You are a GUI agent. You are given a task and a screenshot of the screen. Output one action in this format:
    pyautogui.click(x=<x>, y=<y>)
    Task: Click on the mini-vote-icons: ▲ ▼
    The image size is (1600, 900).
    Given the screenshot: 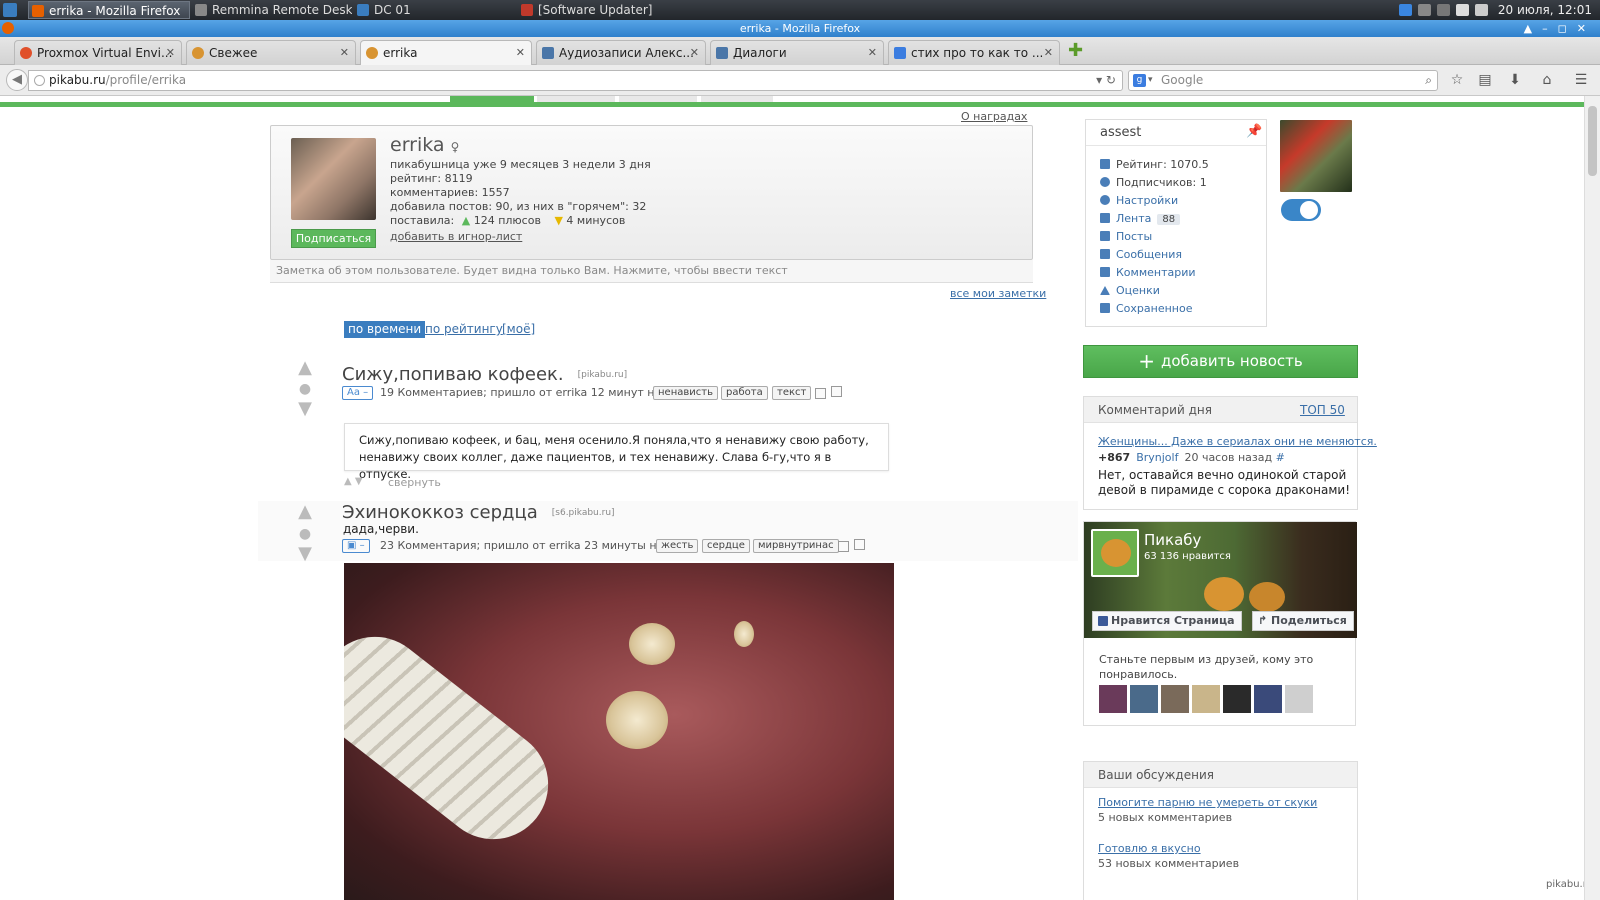 What is the action you would take?
    pyautogui.click(x=353, y=481)
    